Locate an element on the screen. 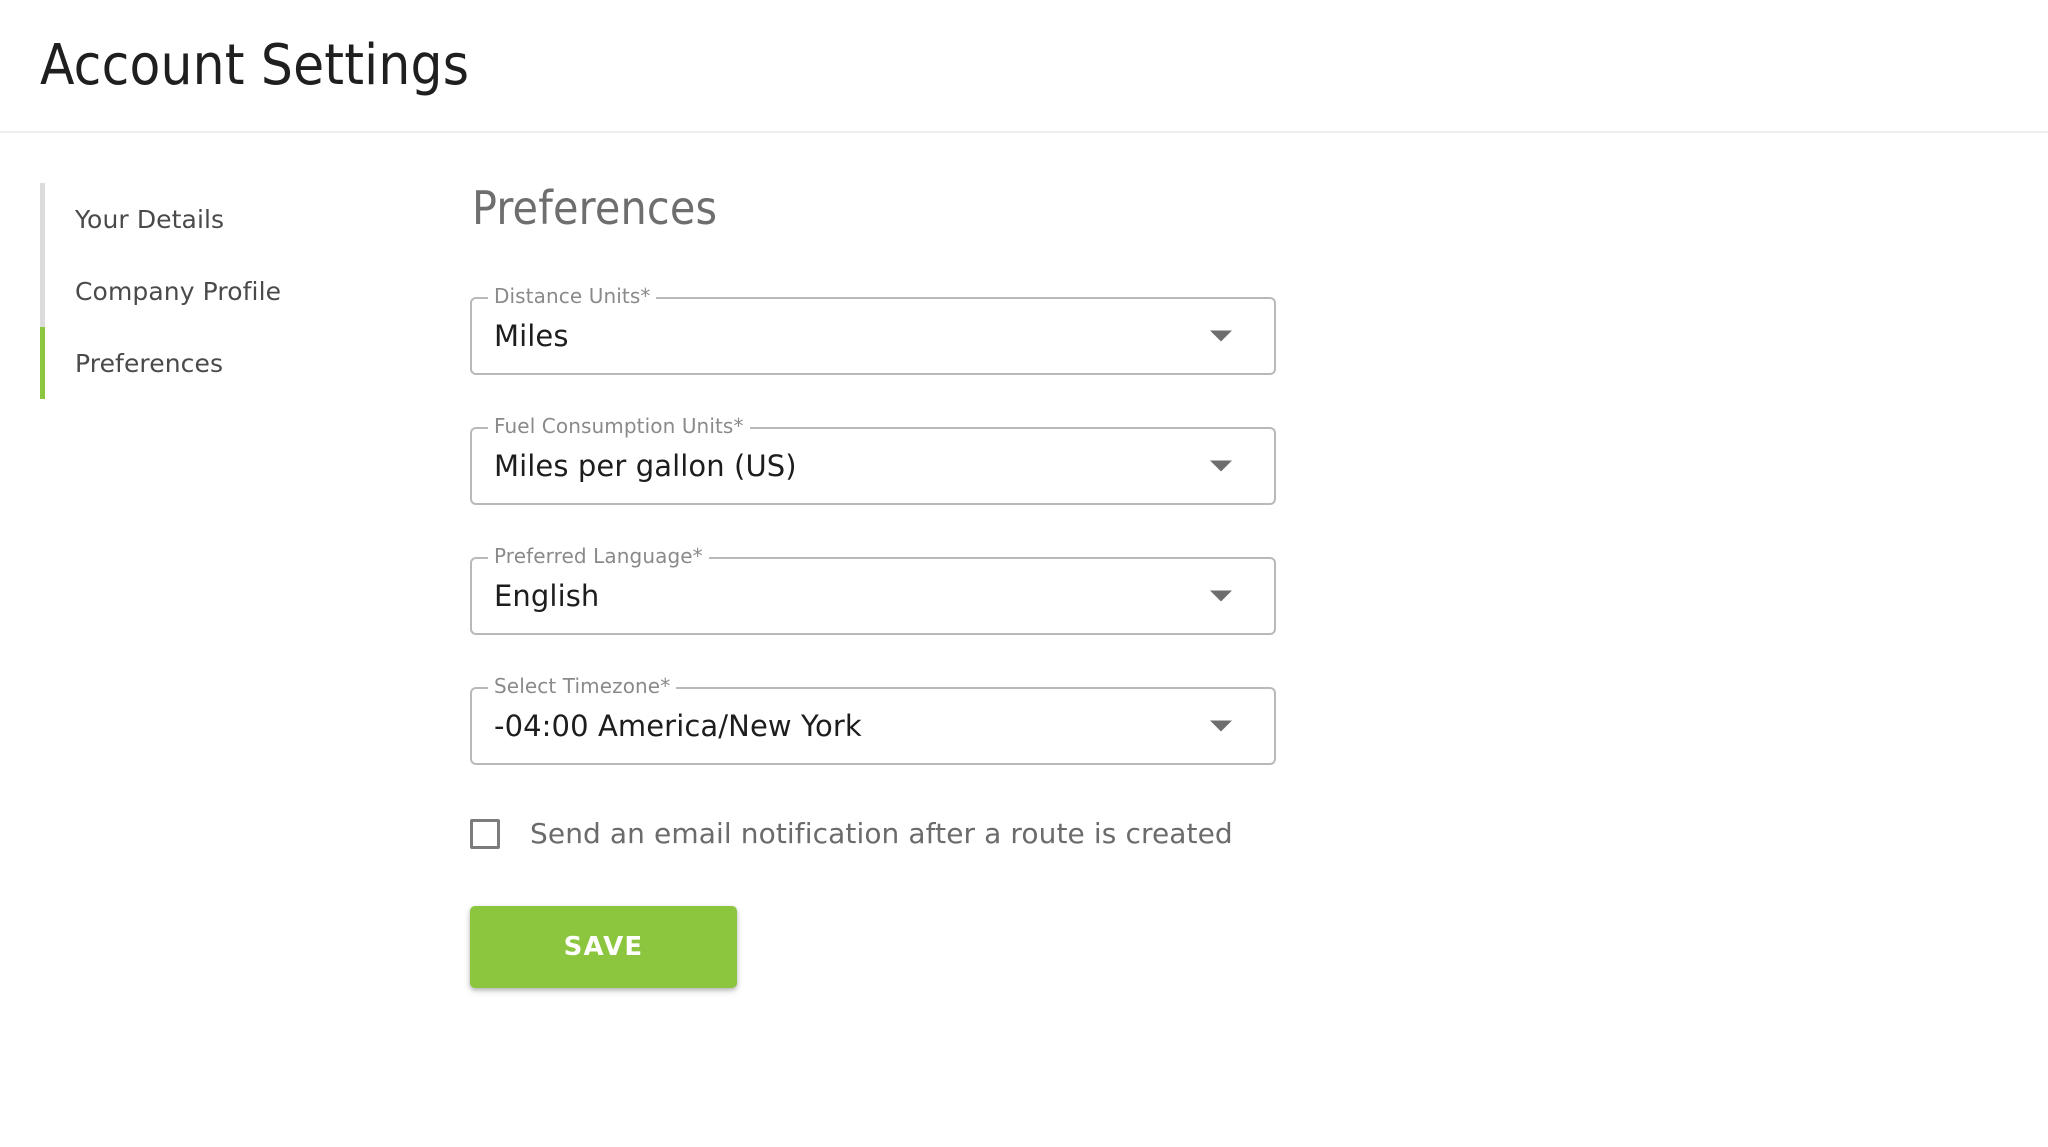 This screenshot has height=1147, width=2048. sidebar-item-label: Preferences is located at coordinates (149, 363).